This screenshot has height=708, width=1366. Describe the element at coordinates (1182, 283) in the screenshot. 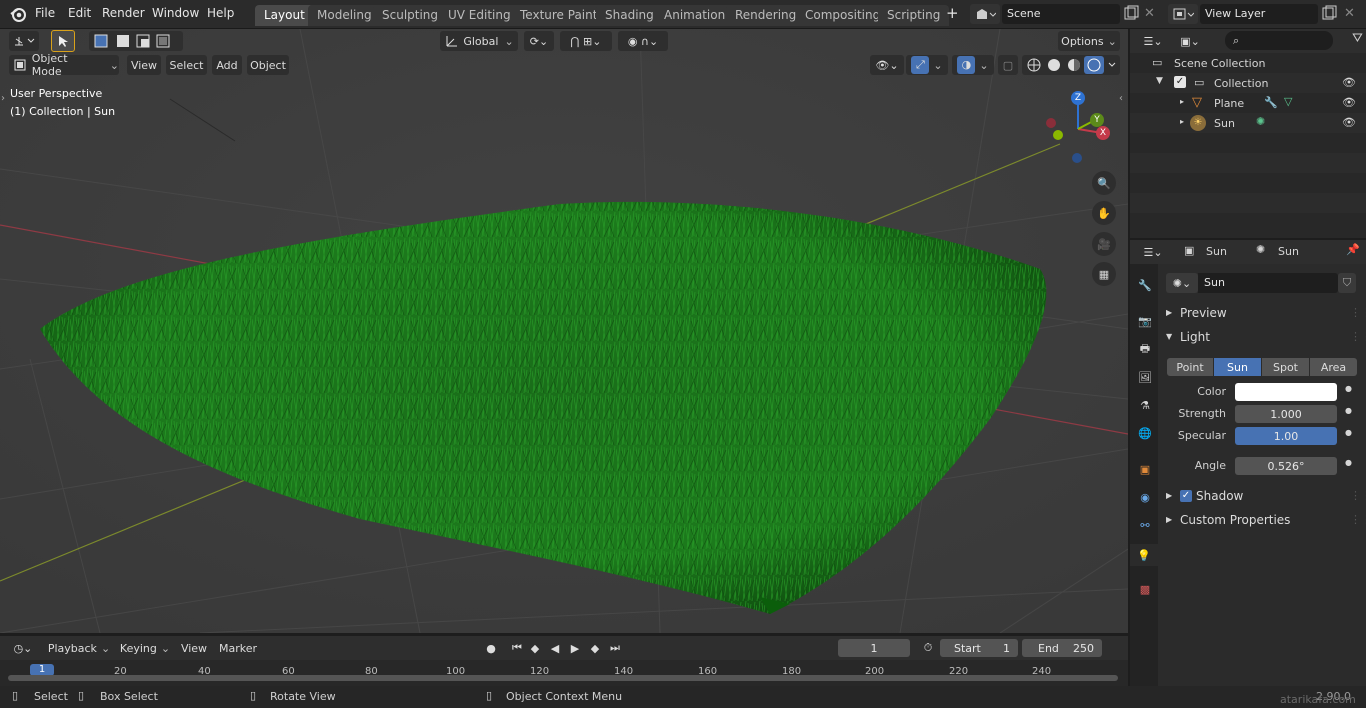

I see `light-datablock-browse: ✺⌄` at that location.